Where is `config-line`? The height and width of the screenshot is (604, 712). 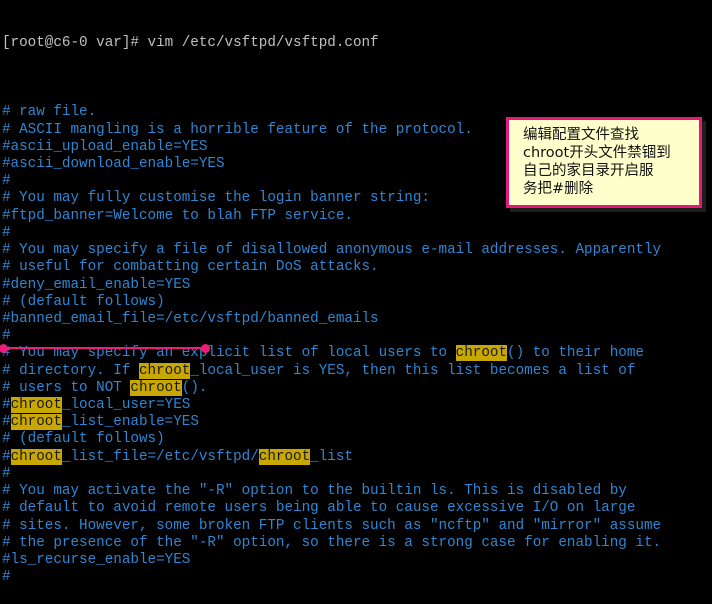 config-line is located at coordinates (331, 95).